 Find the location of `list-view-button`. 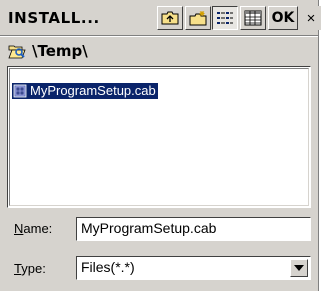

list-view-button is located at coordinates (225, 18).